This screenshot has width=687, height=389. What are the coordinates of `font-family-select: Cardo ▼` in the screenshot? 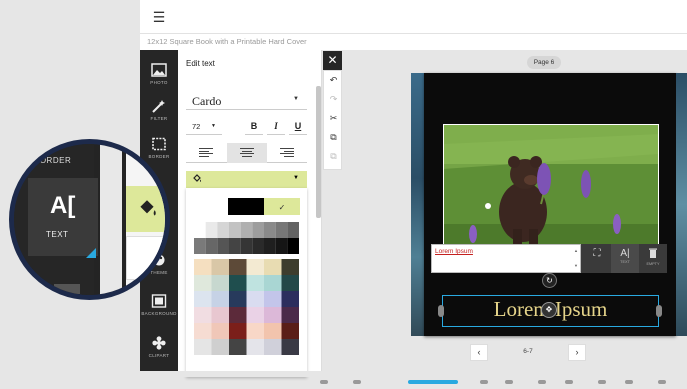 It's located at (246, 101).